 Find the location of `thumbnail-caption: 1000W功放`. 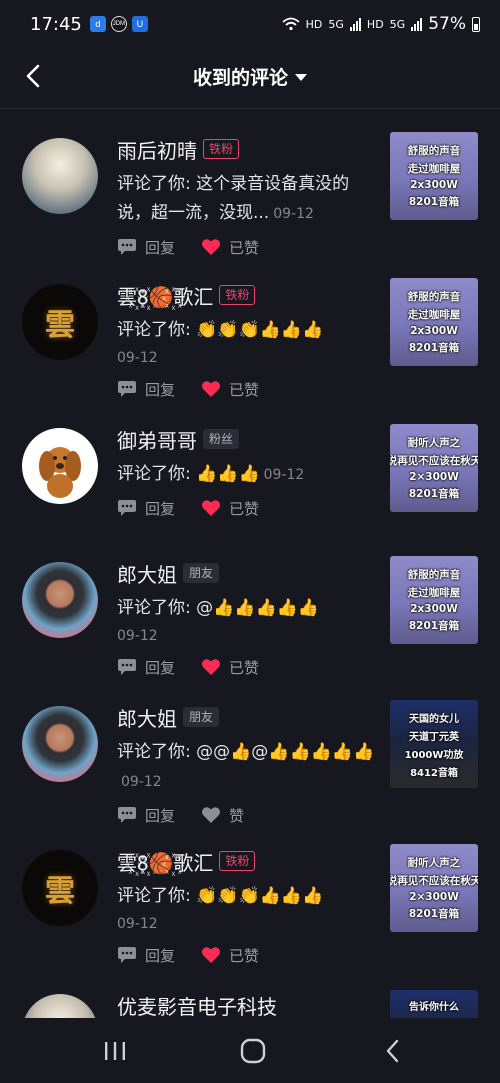

thumbnail-caption: 1000W功放 is located at coordinates (434, 755).